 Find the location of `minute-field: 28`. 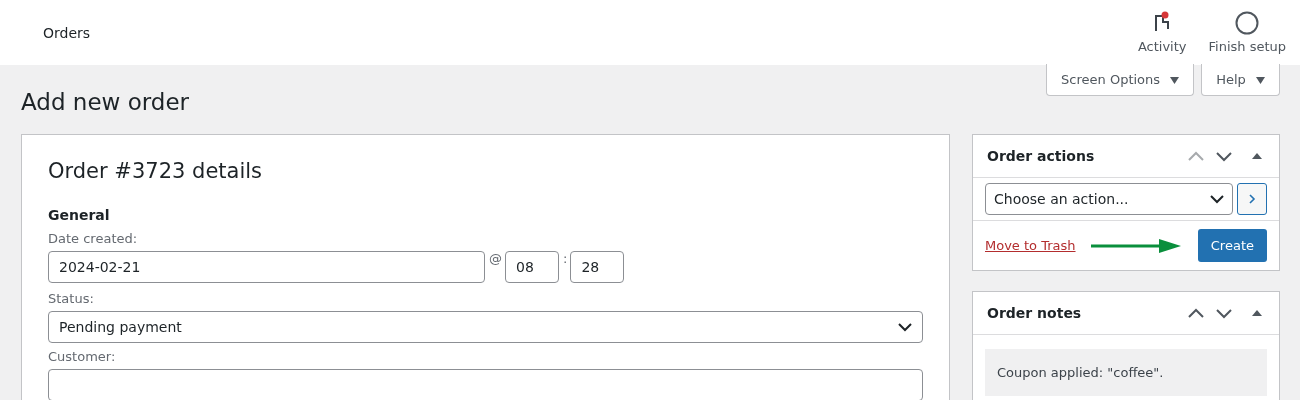

minute-field: 28 is located at coordinates (597, 267).